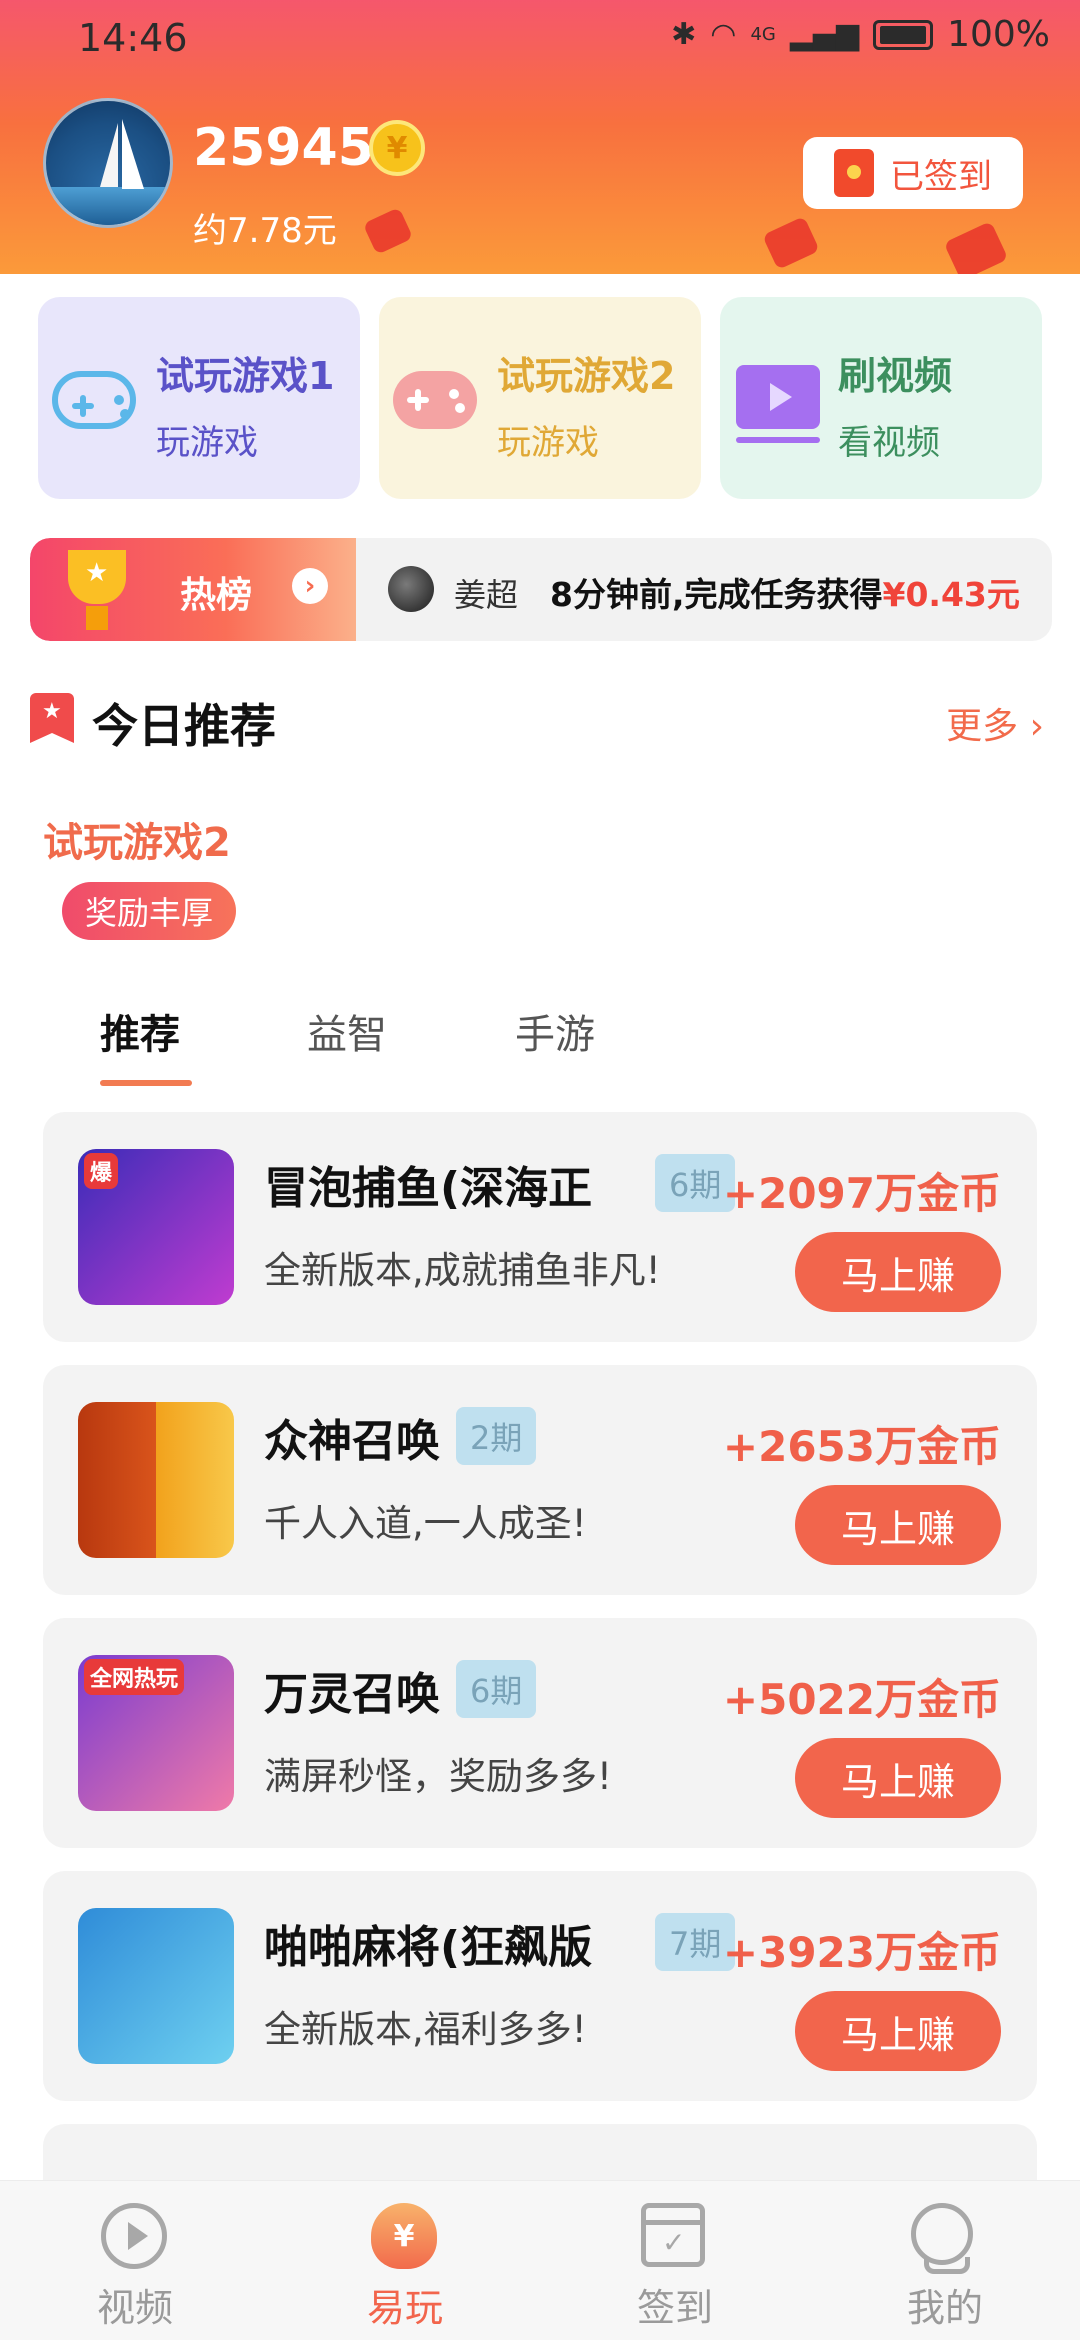  What do you see at coordinates (184, 726) in the screenshot?
I see `section-title: 今日推荐` at bounding box center [184, 726].